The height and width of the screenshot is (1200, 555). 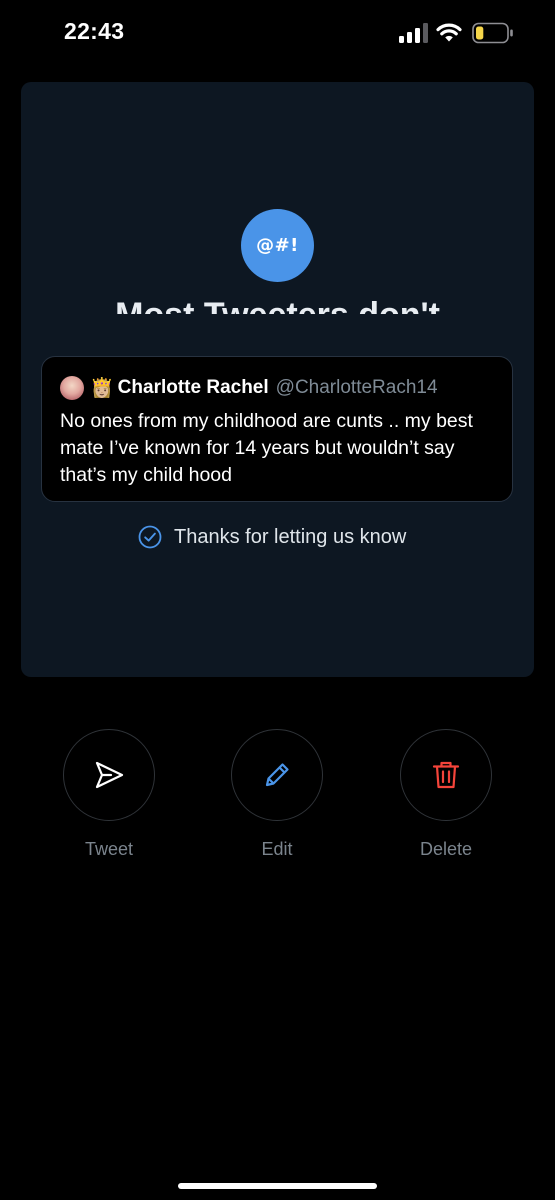 I want to click on tweet-header: 👸🏼 Charlotte Rachel @CharlotteRach14, so click(x=249, y=388).